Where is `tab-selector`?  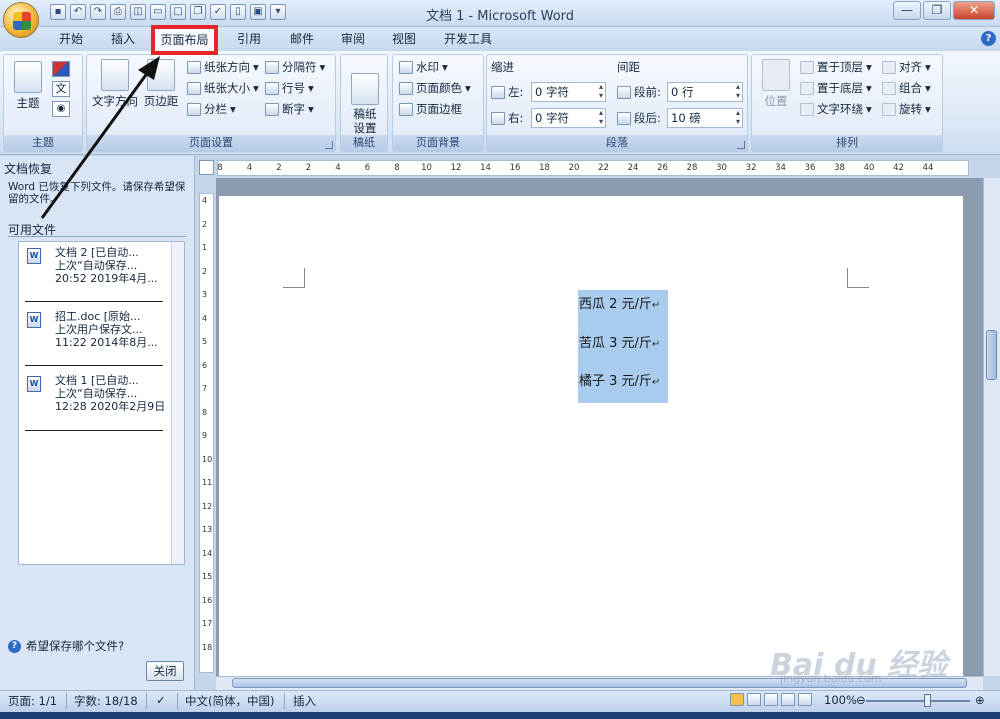
tab-selector is located at coordinates (206, 167).